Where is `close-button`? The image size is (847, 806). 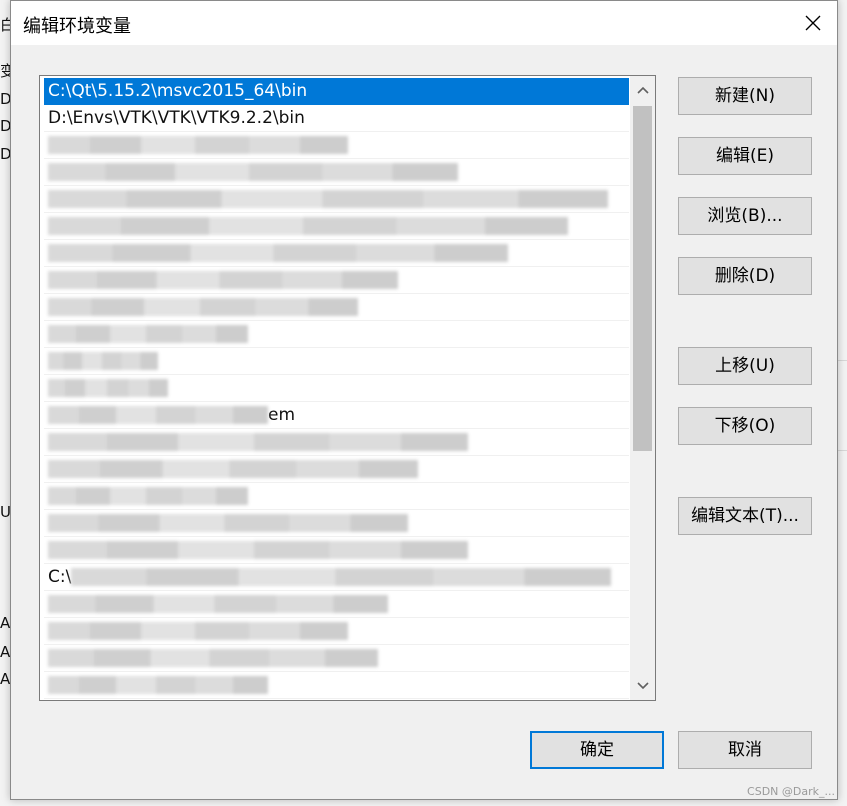 close-button is located at coordinates (813, 23).